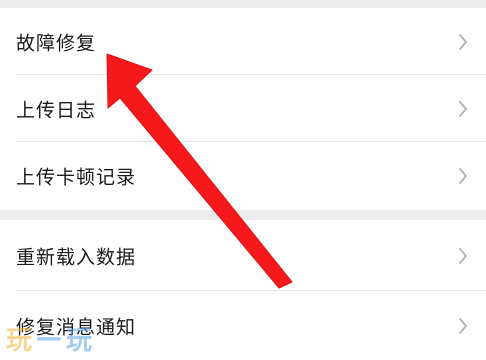 This screenshot has height=360, width=486. I want to click on menu-item-label: 重新载入数据, so click(76, 257).